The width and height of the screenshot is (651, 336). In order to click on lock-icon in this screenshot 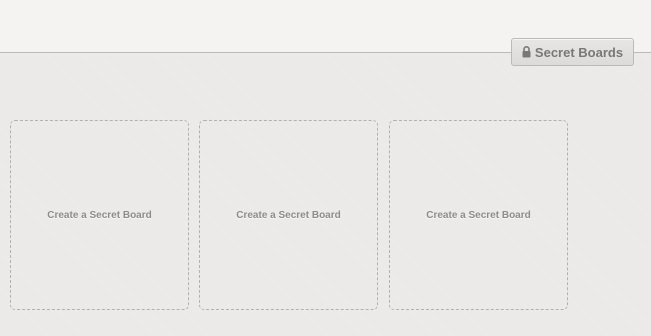, I will do `click(526, 52)`.